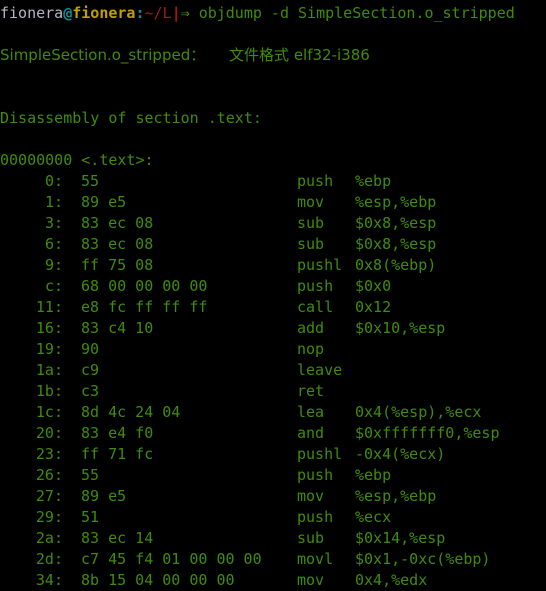 The width and height of the screenshot is (546, 591). Describe the element at coordinates (144, 286) in the screenshot. I see `instruction-bytes: 68 00 00 00 00` at that location.